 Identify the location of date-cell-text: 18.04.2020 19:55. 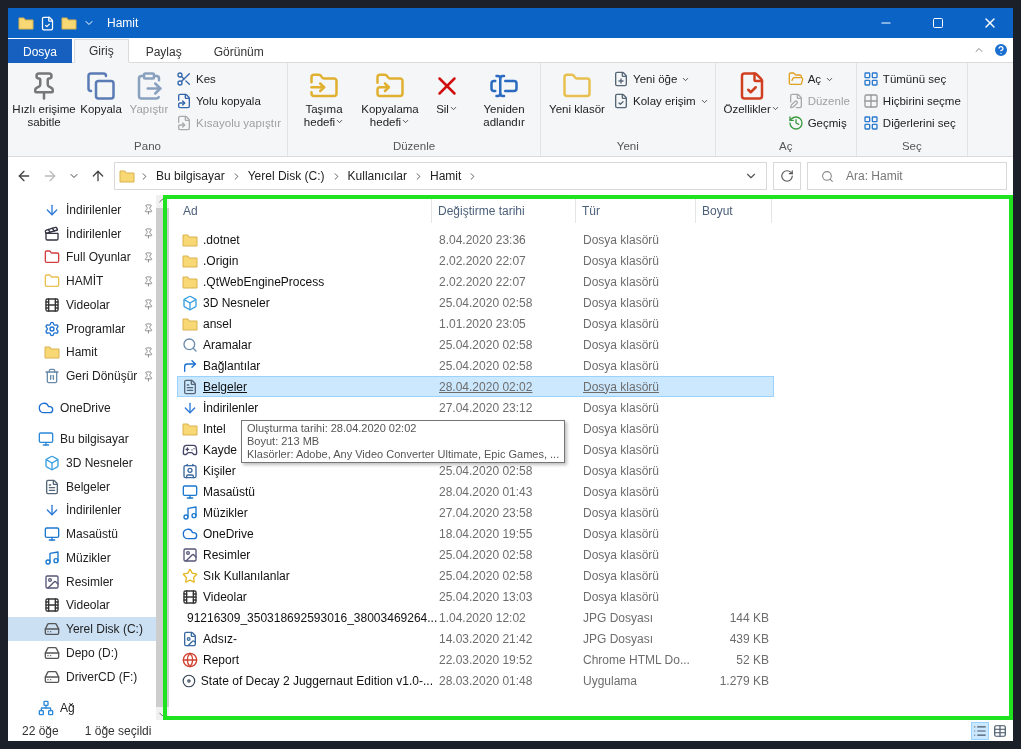
(486, 533).